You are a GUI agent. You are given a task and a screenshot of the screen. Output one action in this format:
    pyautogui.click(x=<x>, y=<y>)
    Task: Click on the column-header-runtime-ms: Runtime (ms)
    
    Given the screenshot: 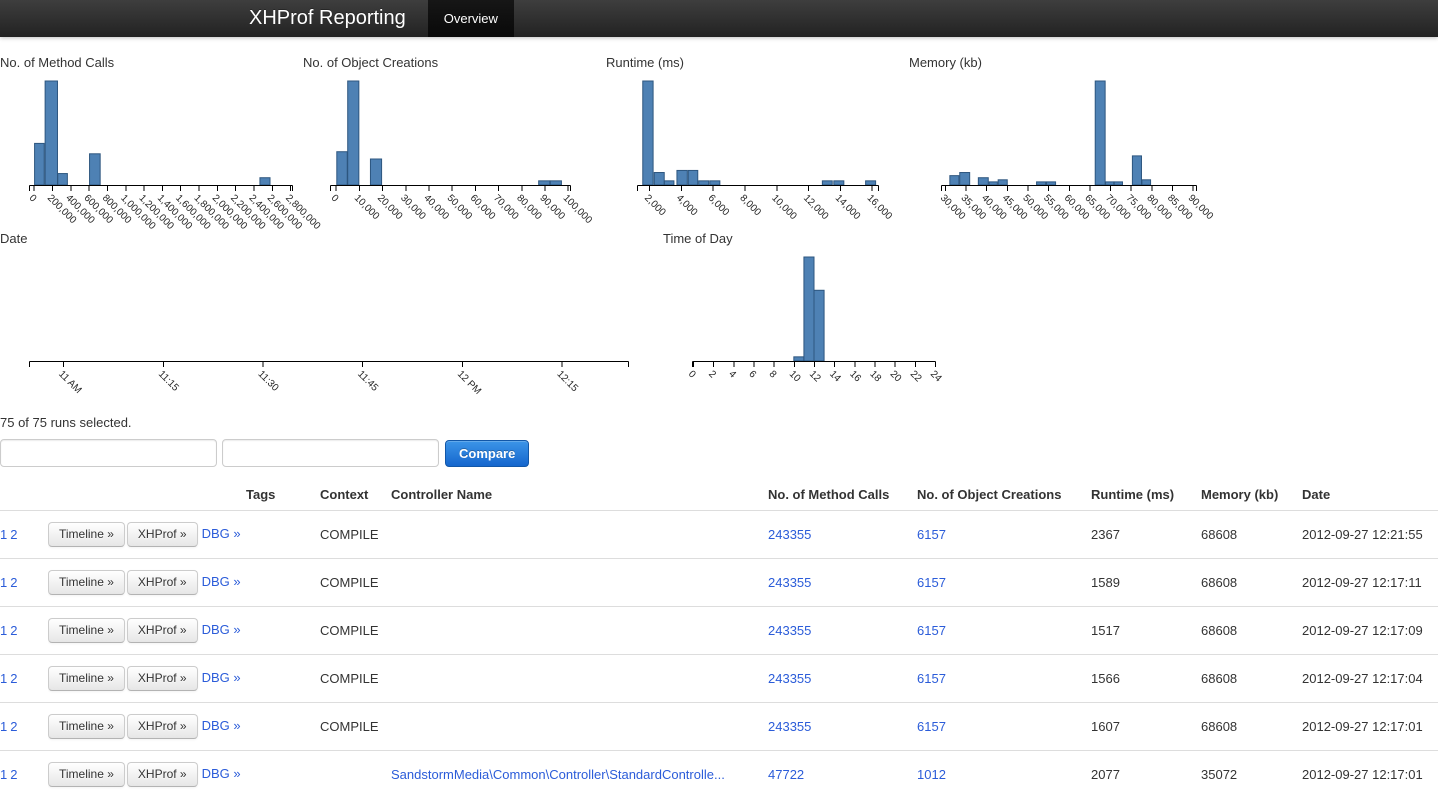 What is the action you would take?
    pyautogui.click(x=1133, y=494)
    